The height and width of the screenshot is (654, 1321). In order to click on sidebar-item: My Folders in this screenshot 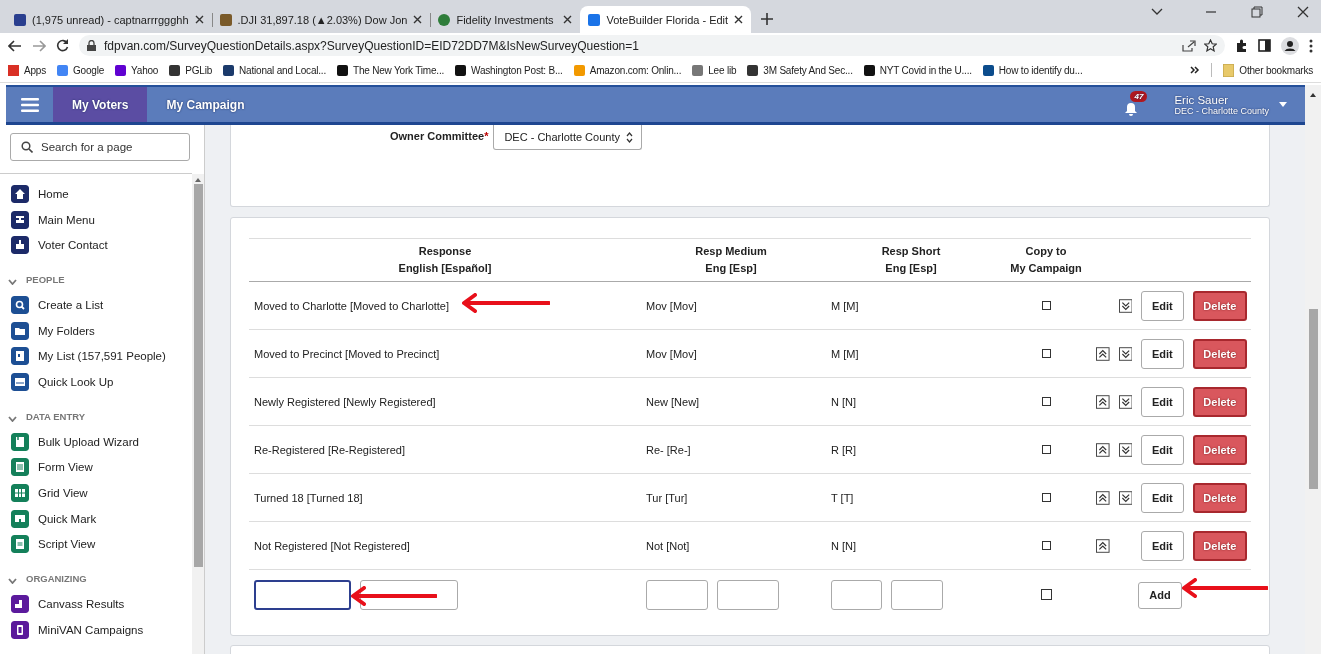, I will do `click(96, 330)`.